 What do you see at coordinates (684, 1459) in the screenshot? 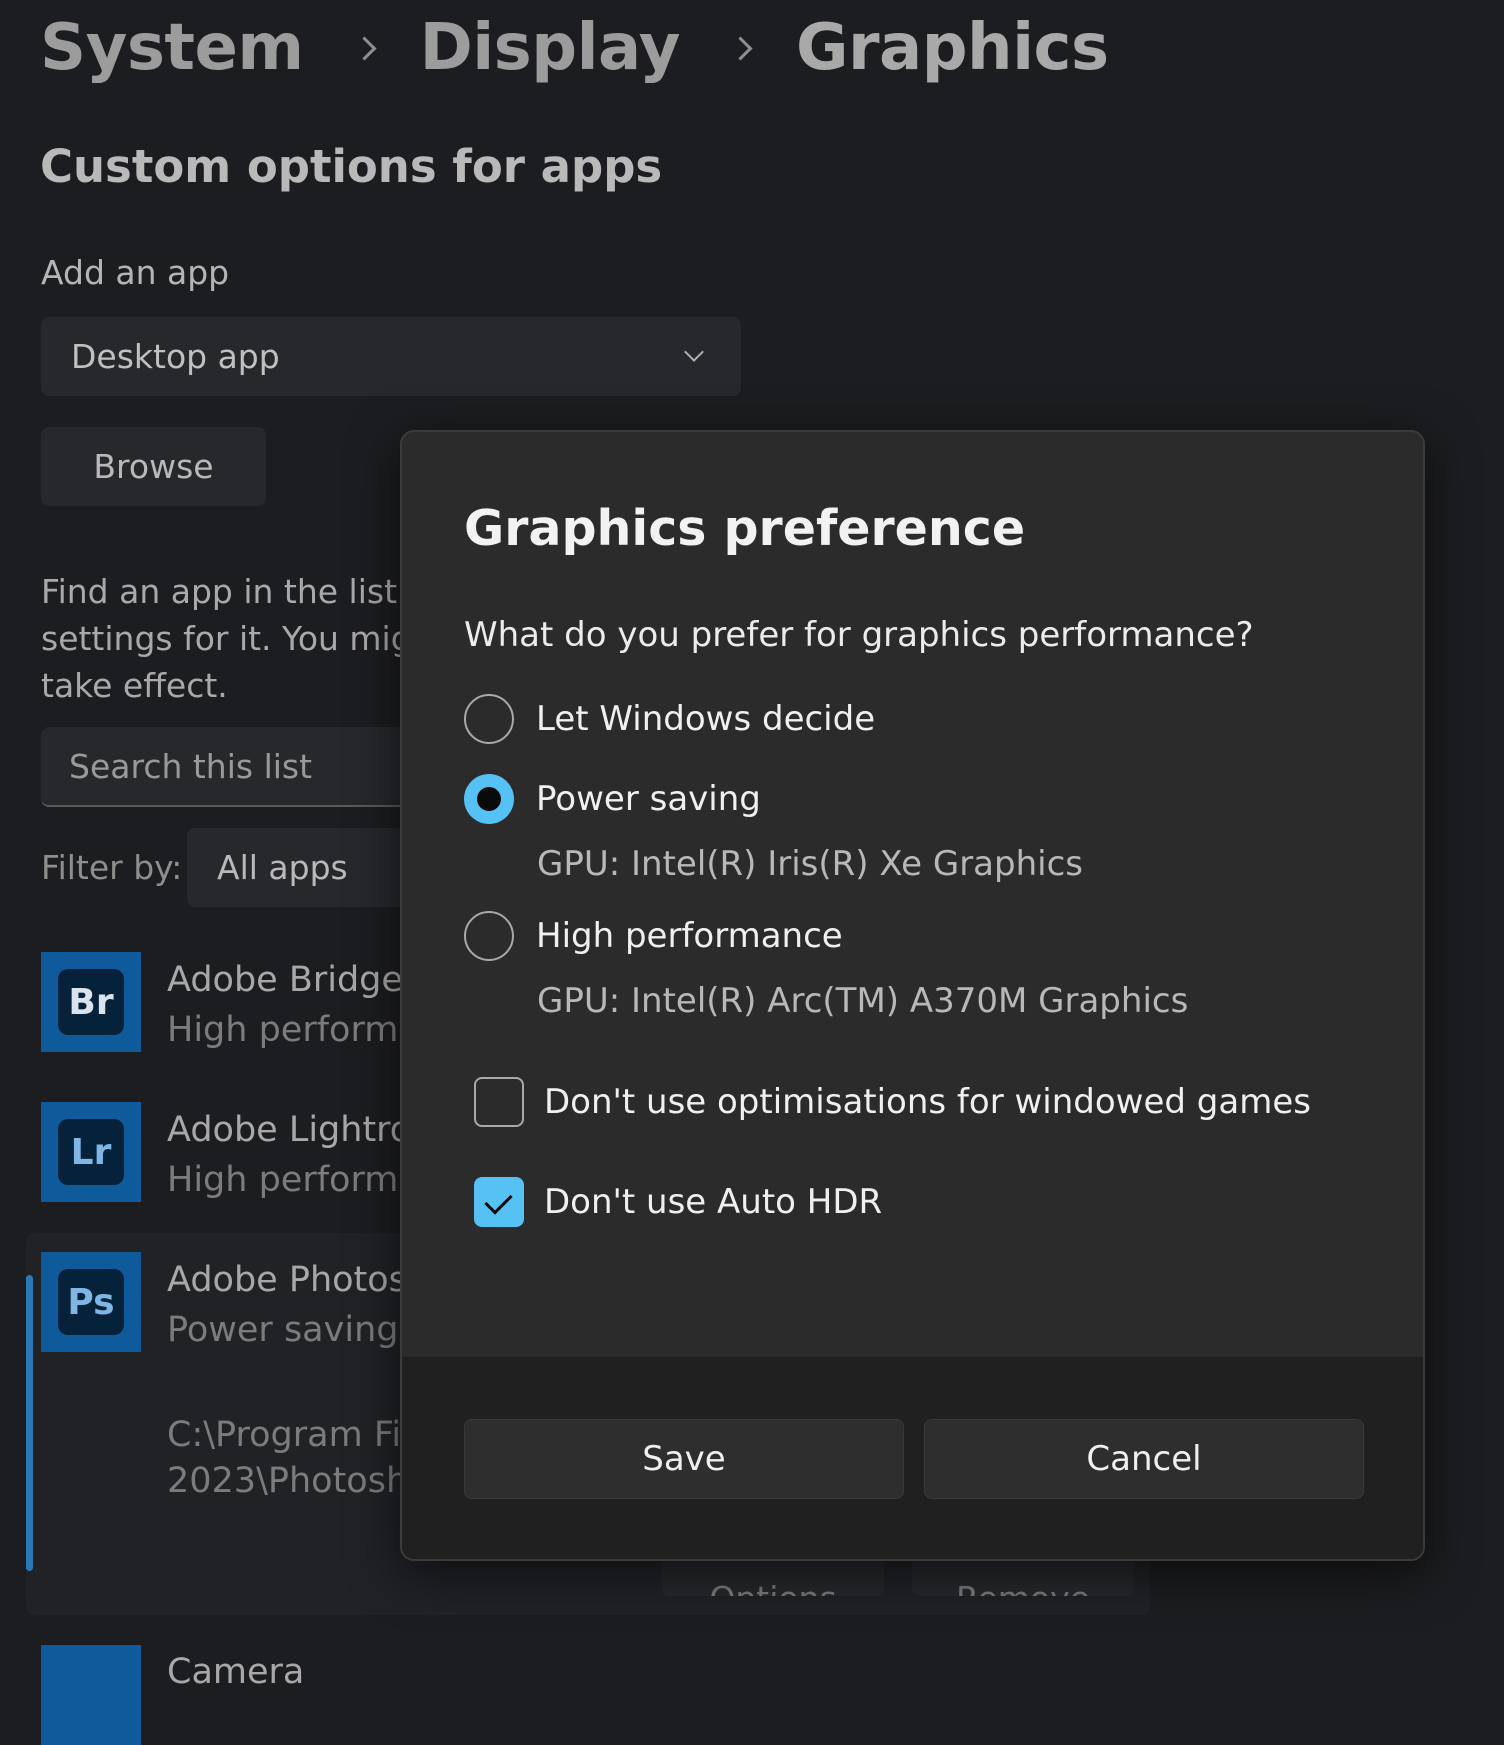
I see `save-button: Save` at bounding box center [684, 1459].